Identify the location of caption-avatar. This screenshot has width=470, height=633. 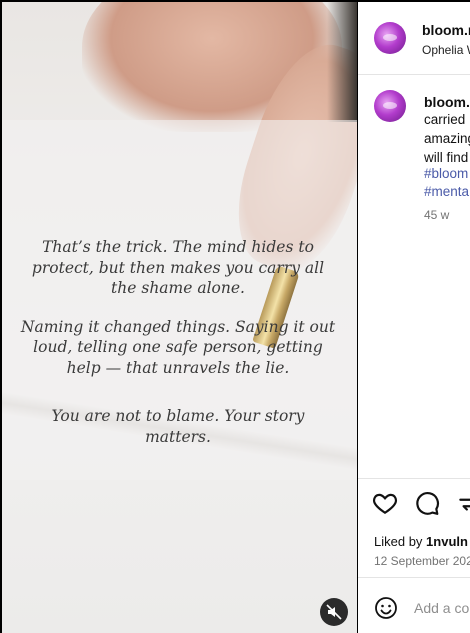
(390, 106).